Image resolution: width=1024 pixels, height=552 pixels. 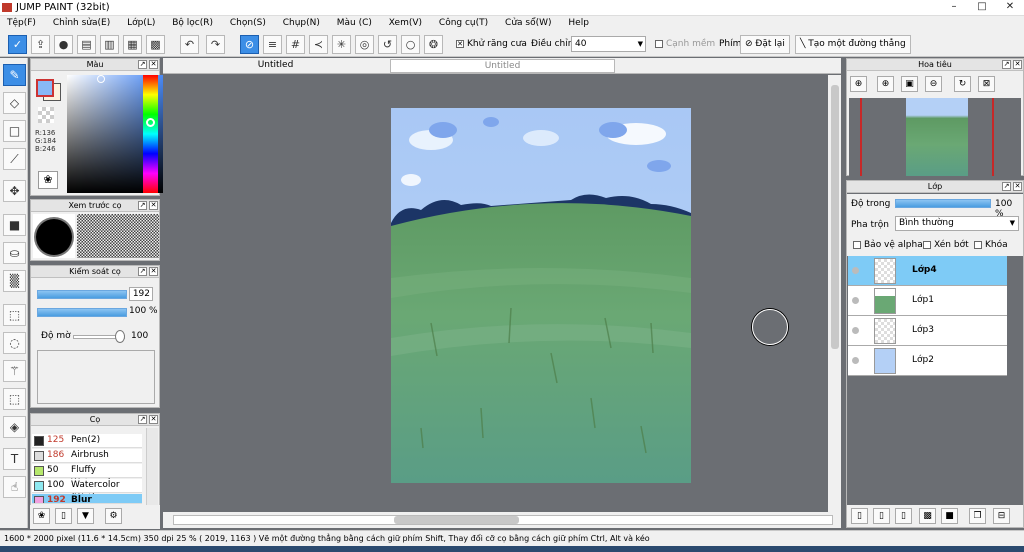 I want to click on lock-option: Khóa, so click(x=991, y=245).